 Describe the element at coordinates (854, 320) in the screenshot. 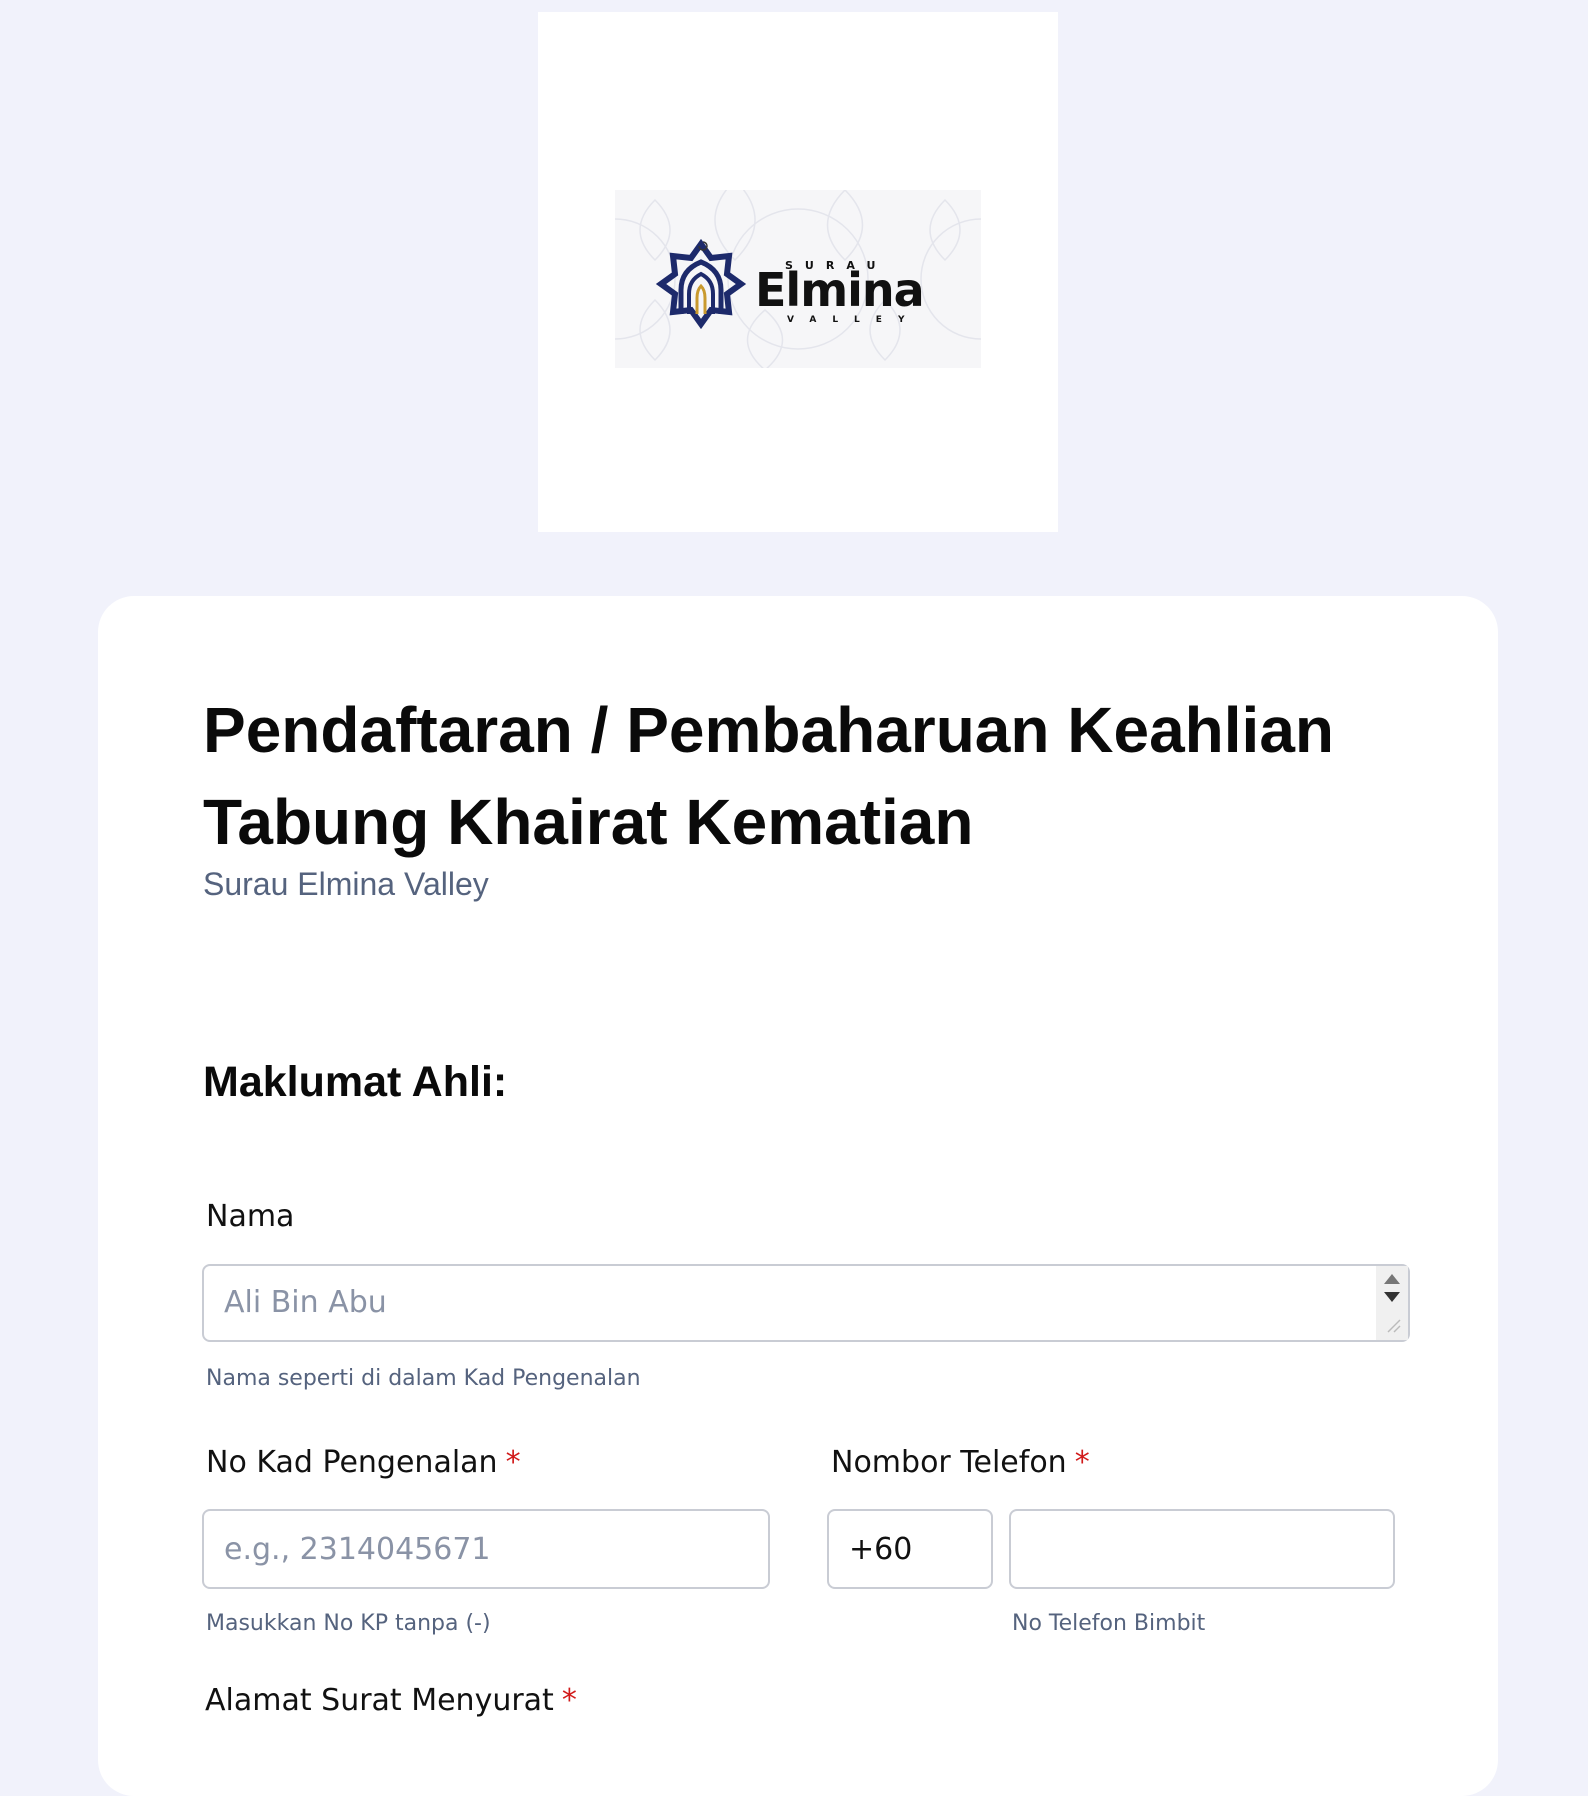

I see `logo-bottom-text: VALLEY` at that location.